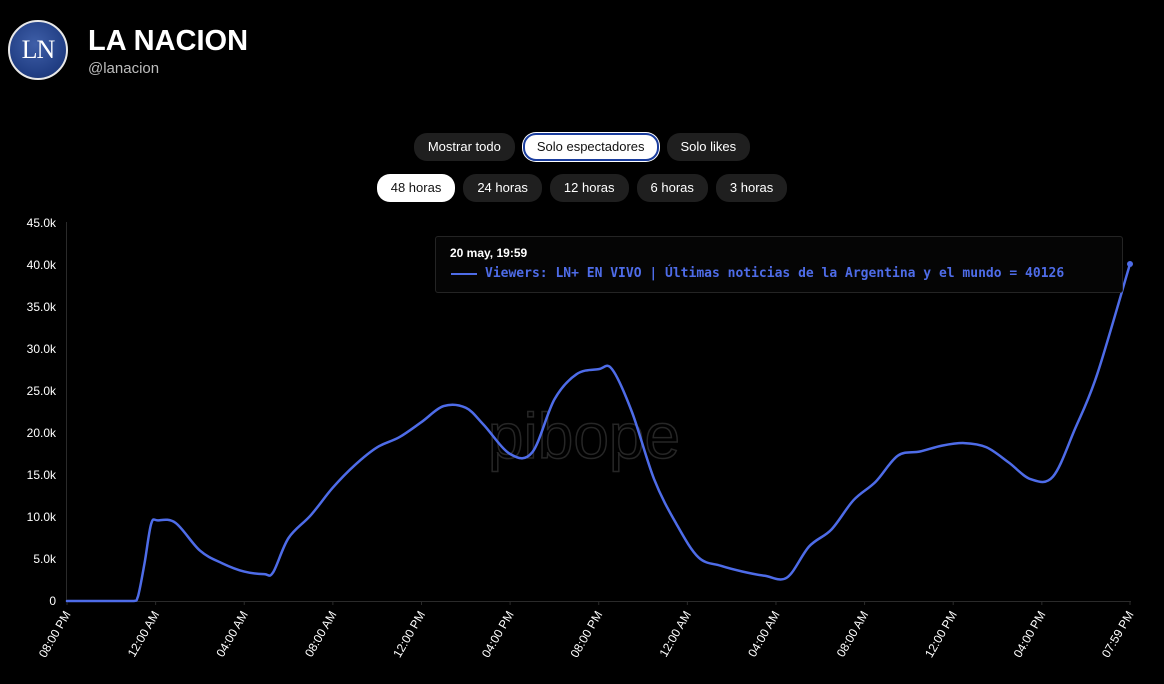 Image resolution: width=1164 pixels, height=684 pixels. What do you see at coordinates (751, 188) in the screenshot?
I see `range-3h-button: 3 horas` at bounding box center [751, 188].